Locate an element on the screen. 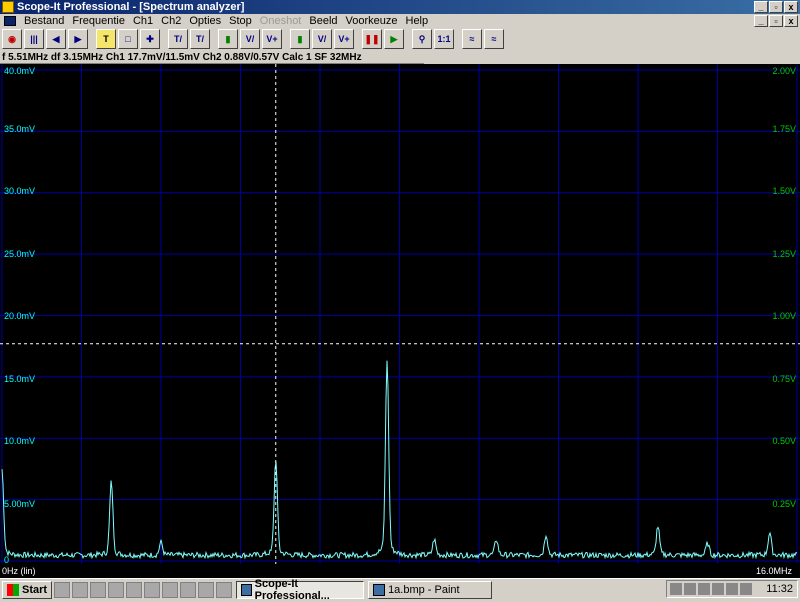 Image resolution: width=800 pixels, height=602 pixels. menu-frequentie: Frequentie is located at coordinates (98, 21).